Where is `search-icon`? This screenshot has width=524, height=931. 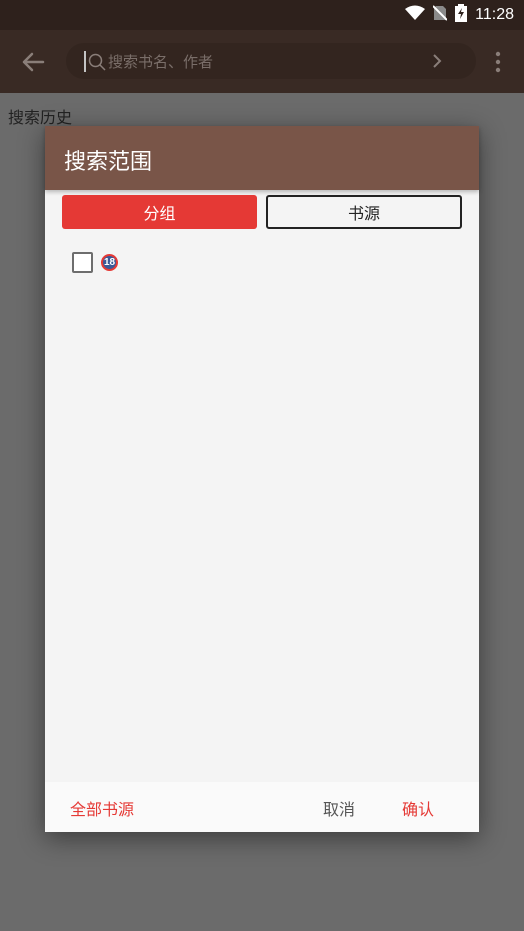 search-icon is located at coordinates (97, 64).